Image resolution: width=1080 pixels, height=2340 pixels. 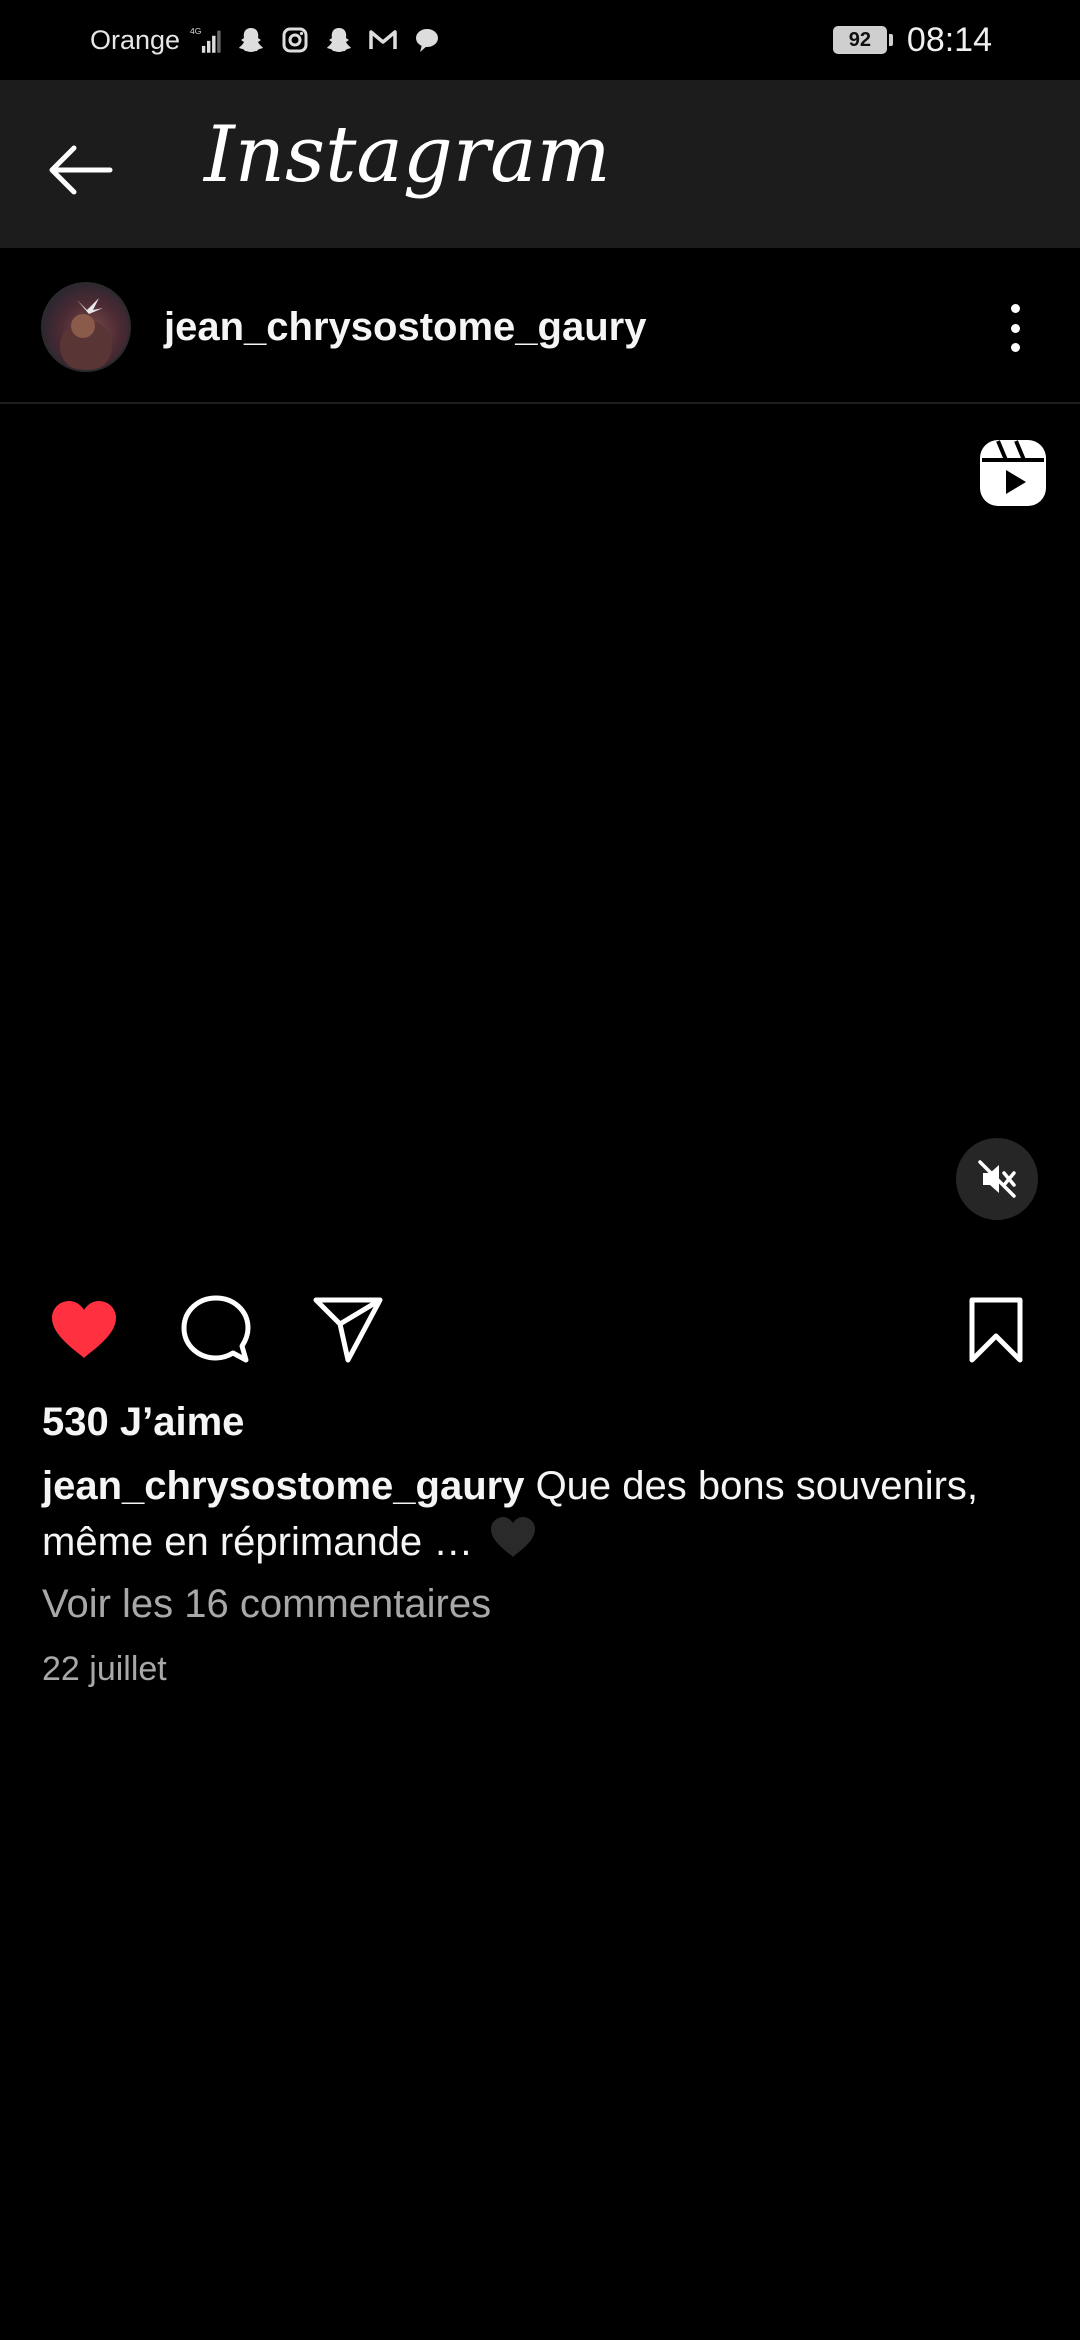 I want to click on heart-filled-icon, so click(x=84, y=1329).